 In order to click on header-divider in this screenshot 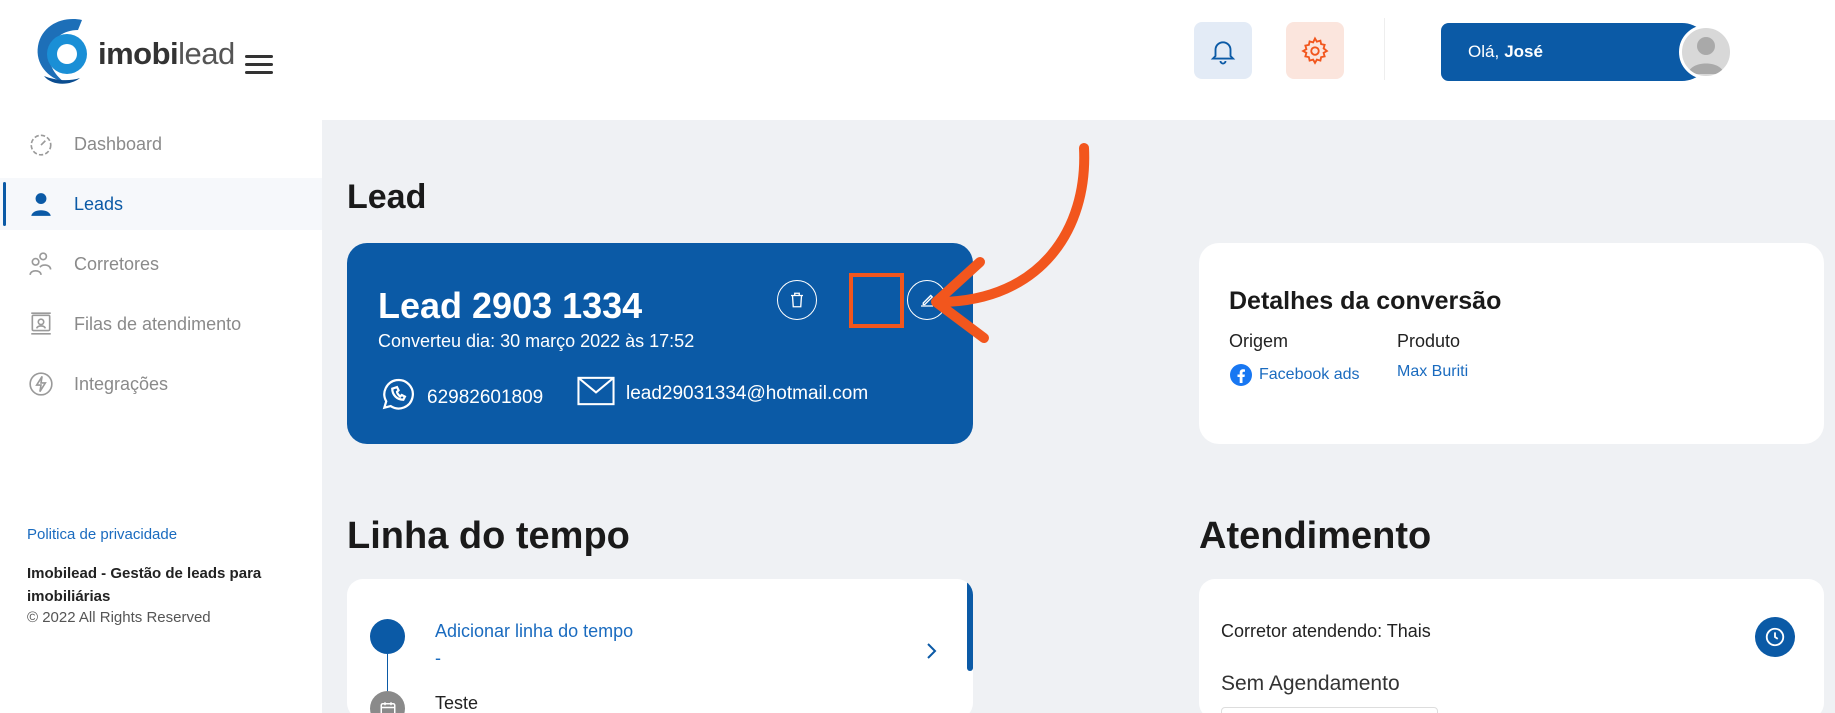, I will do `click(1384, 49)`.